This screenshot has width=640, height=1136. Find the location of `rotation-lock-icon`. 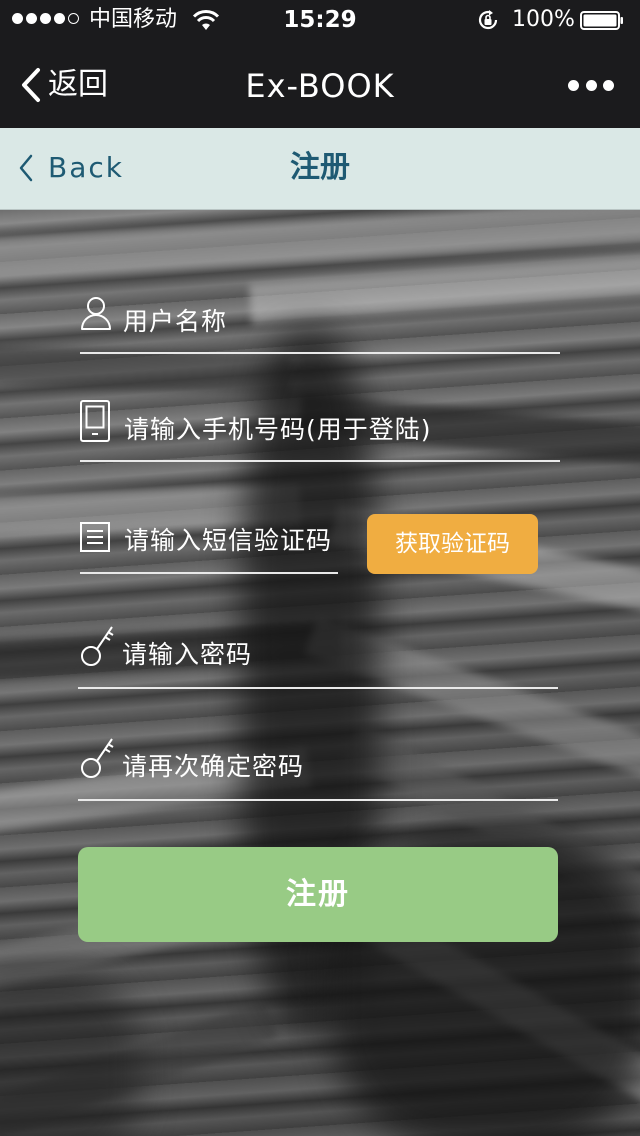

rotation-lock-icon is located at coordinates (488, 20).